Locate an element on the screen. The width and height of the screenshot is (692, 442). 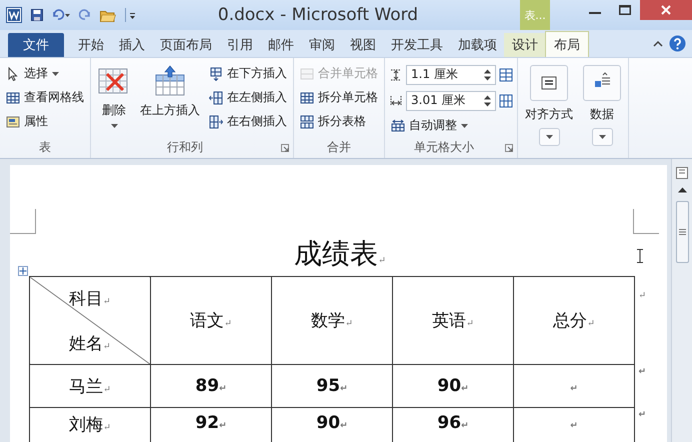
ribbon-large-button: 删除 is located at coordinates (114, 99).